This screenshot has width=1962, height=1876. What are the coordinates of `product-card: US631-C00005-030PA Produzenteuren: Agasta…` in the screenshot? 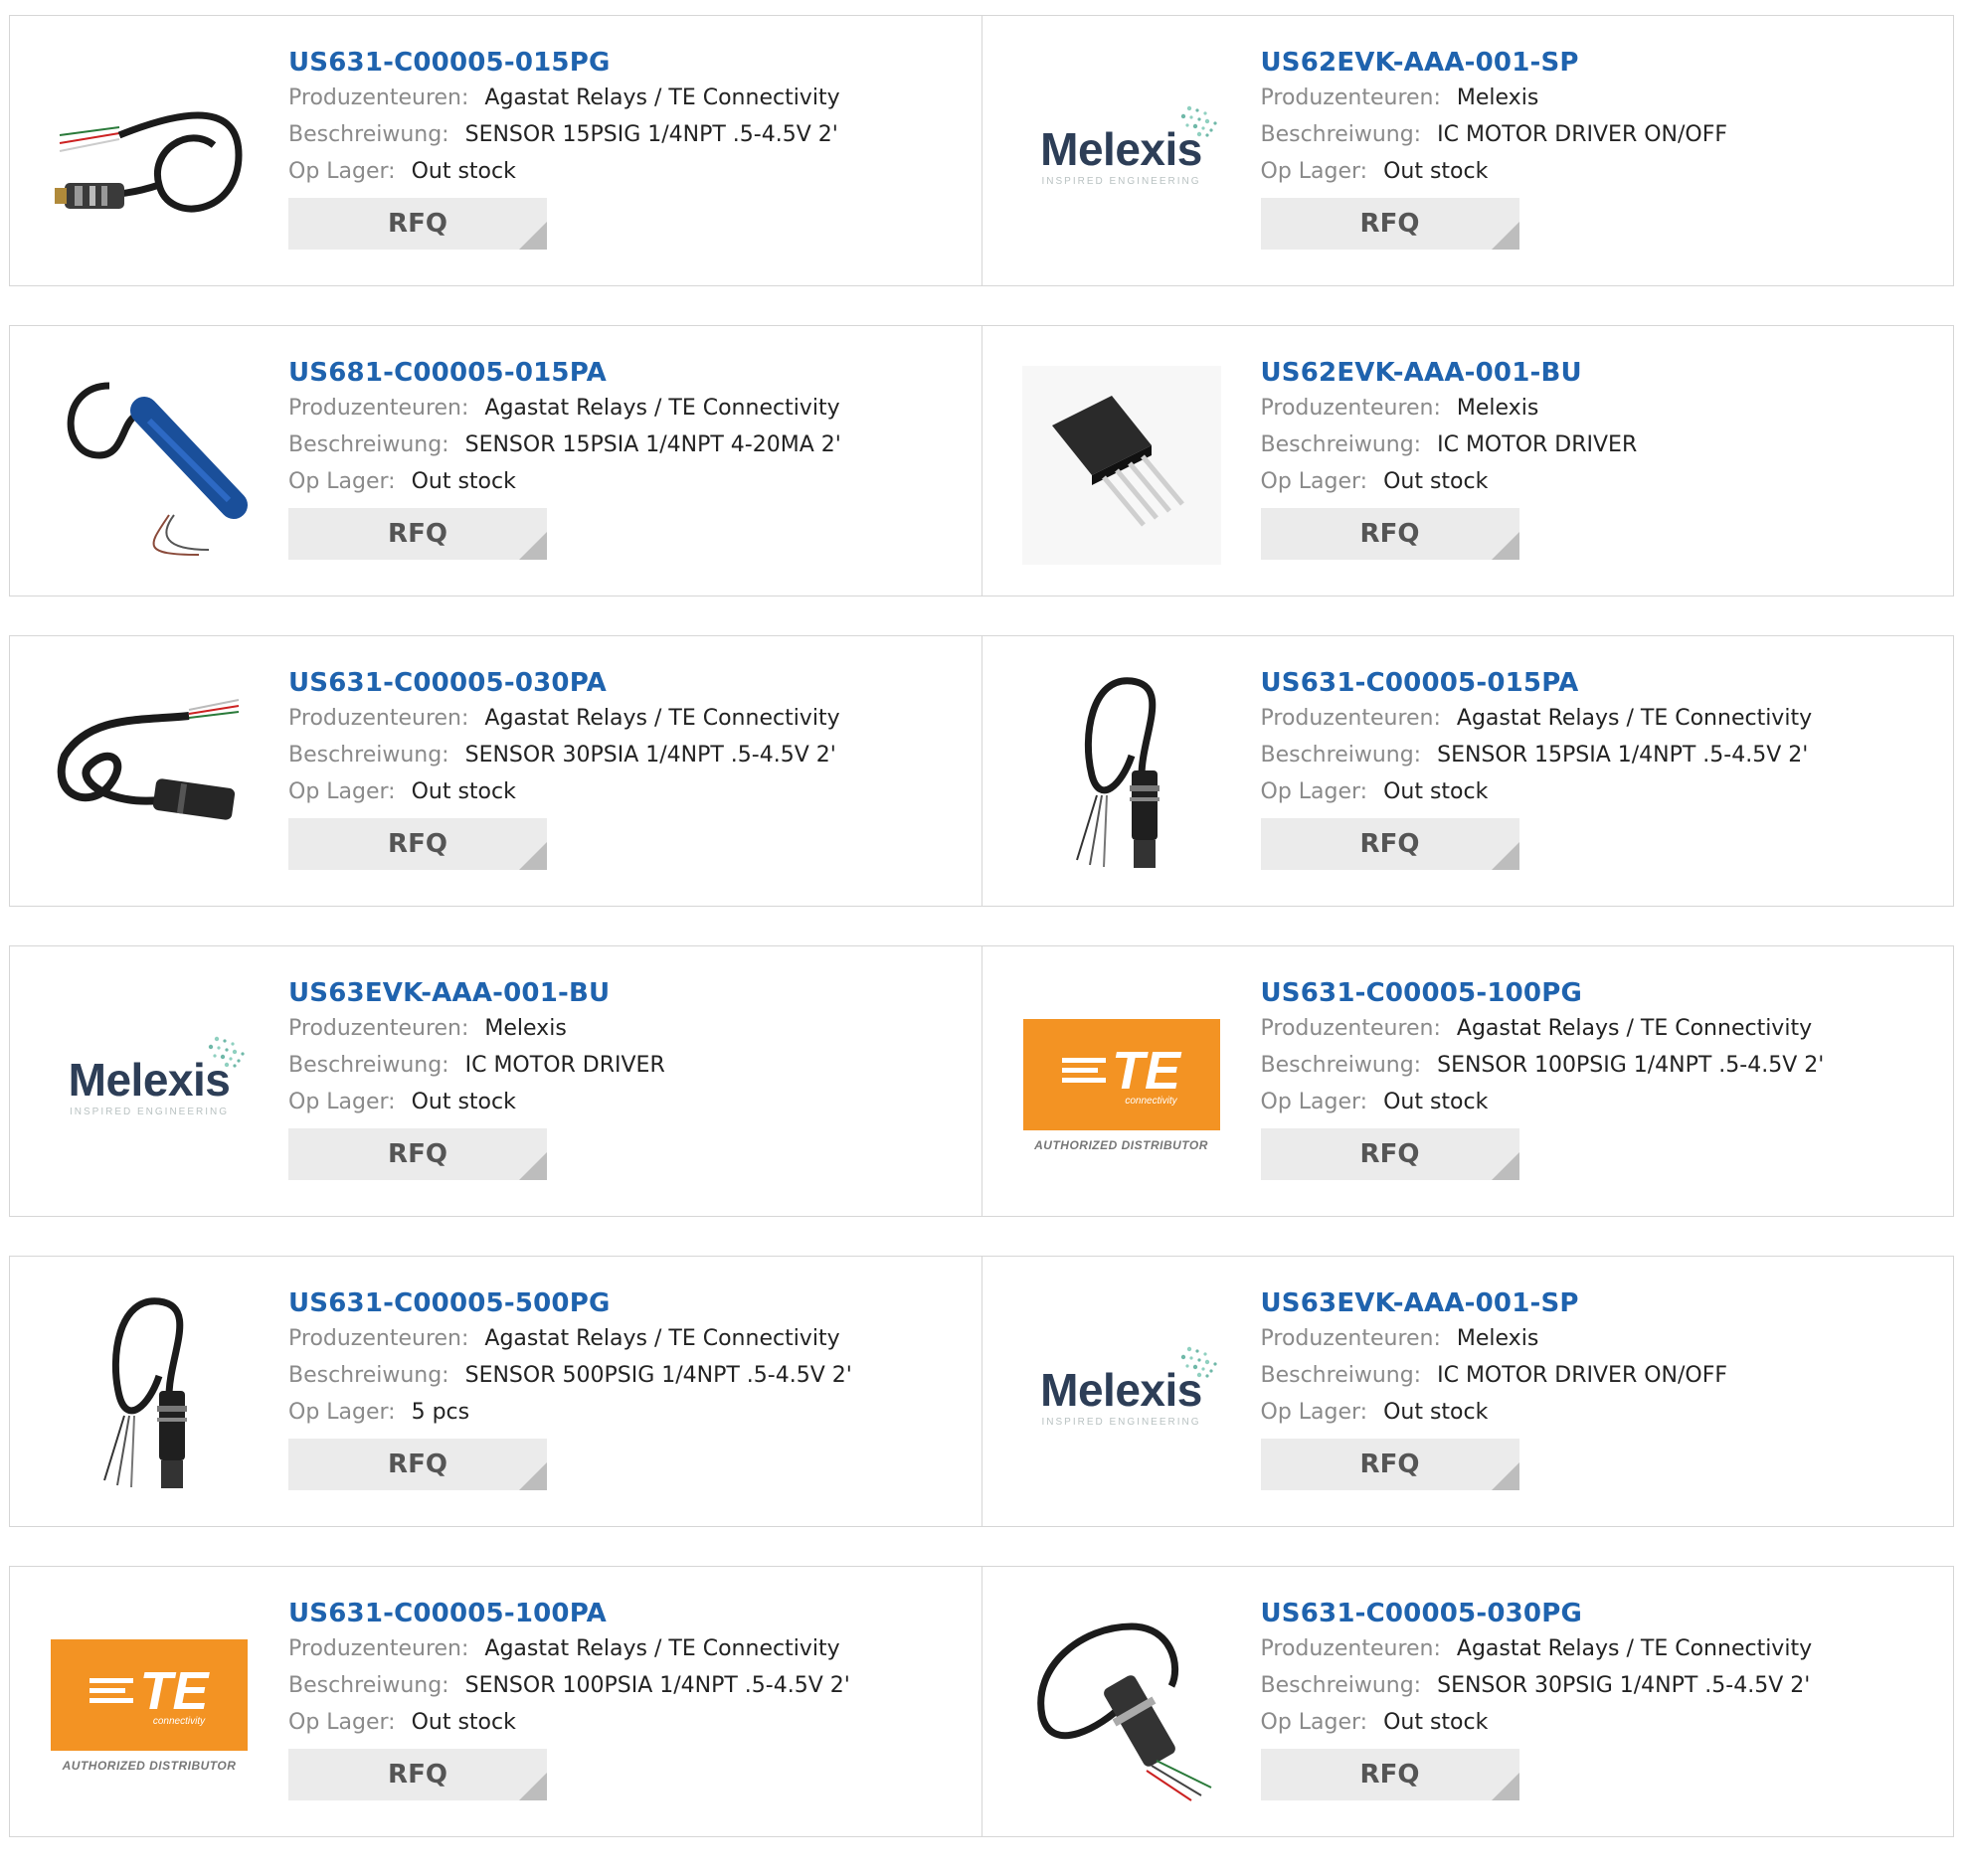 It's located at (495, 771).